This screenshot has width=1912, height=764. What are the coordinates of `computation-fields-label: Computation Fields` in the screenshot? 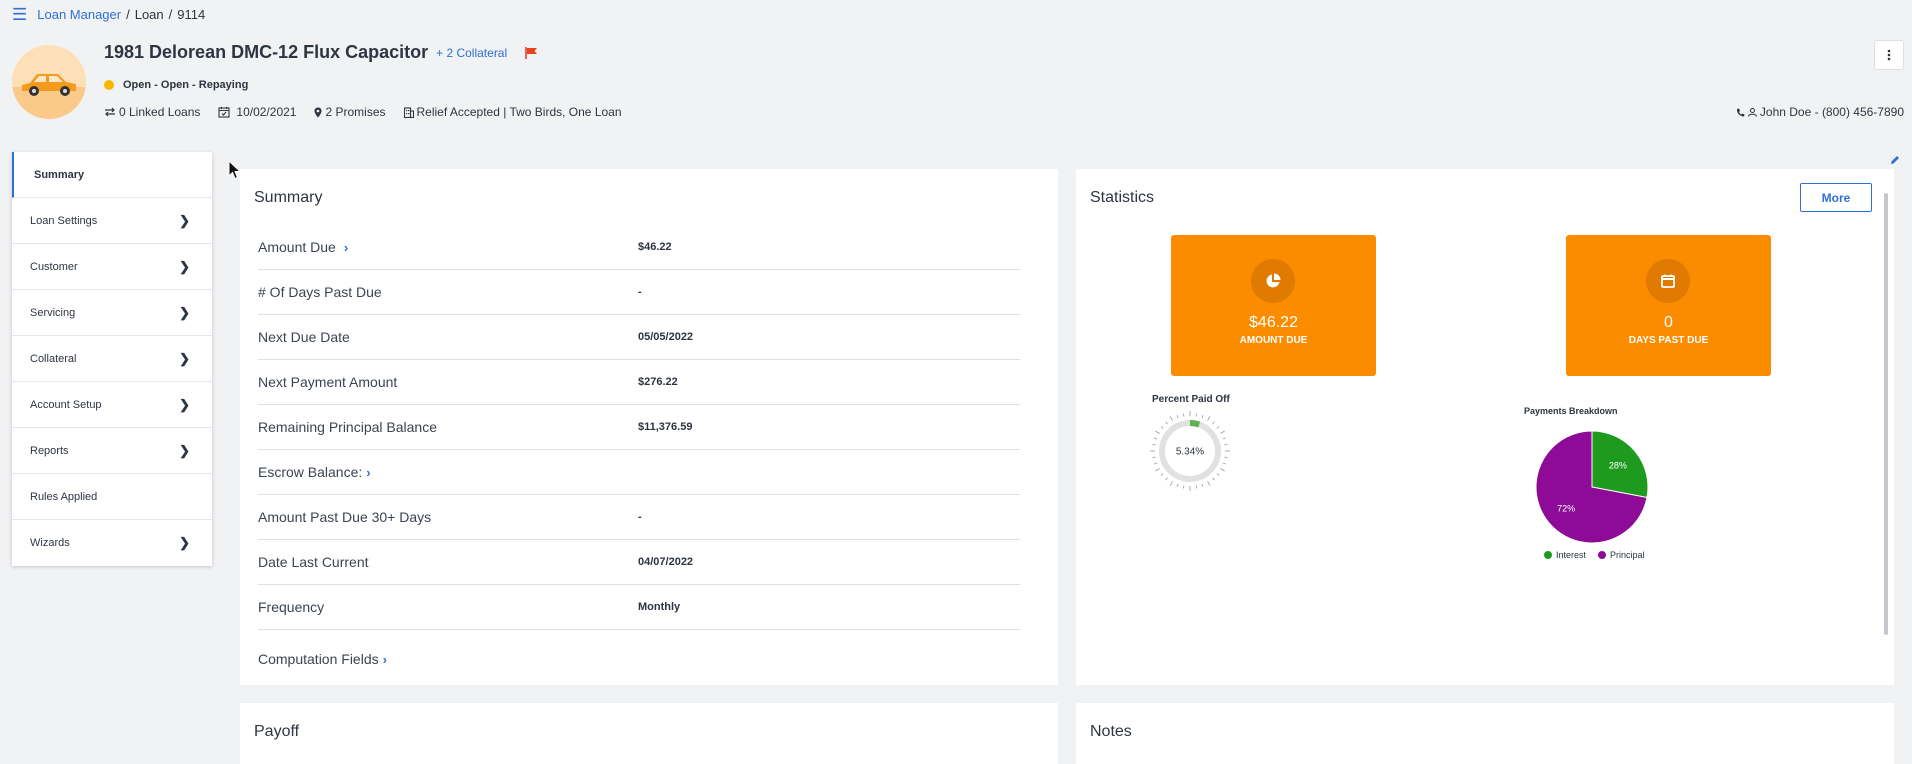 It's located at (318, 659).